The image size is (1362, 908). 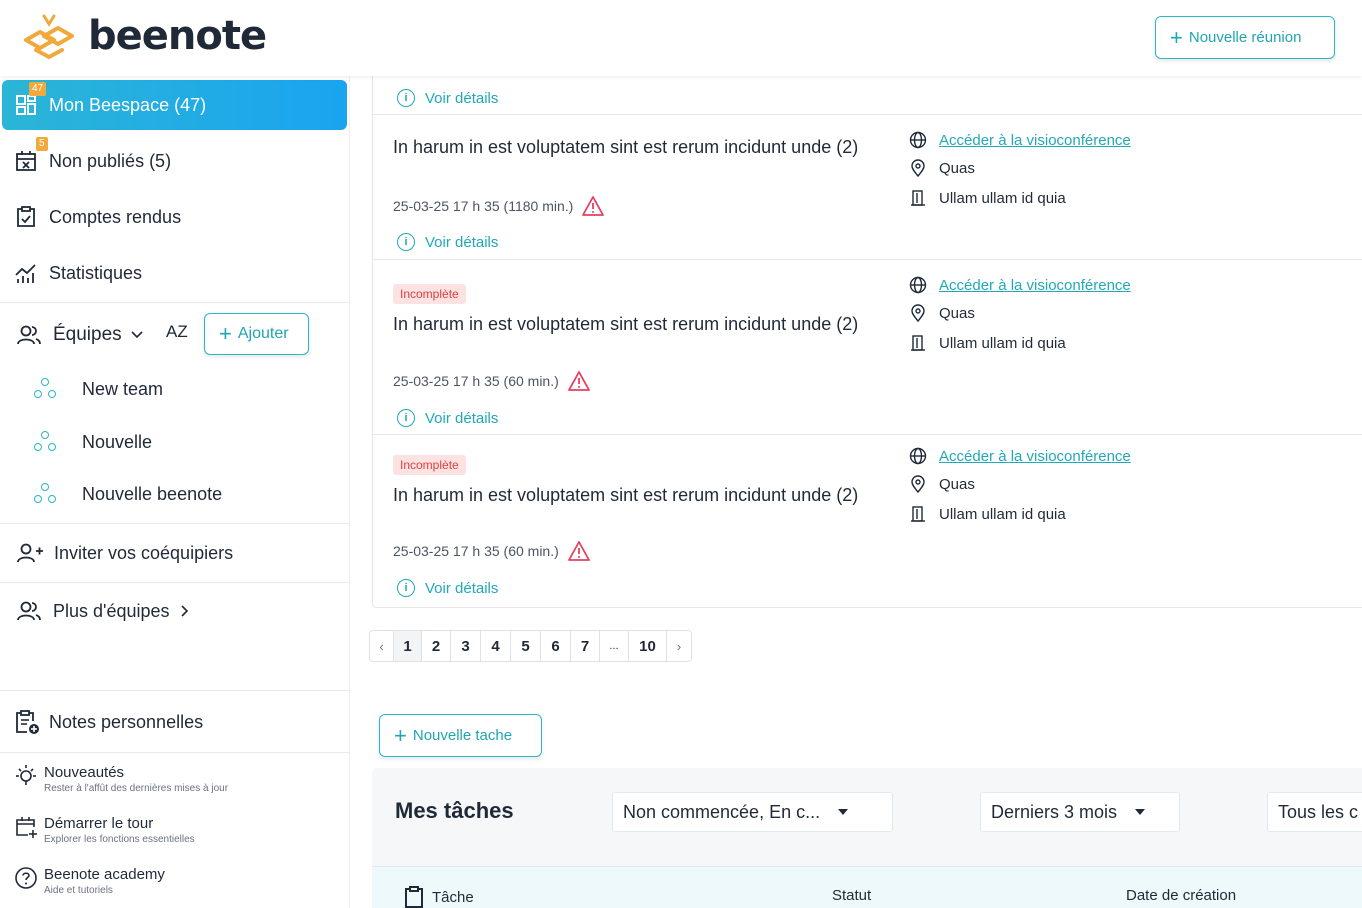 I want to click on personal-notes-link: Notes personnelles, so click(x=108, y=722).